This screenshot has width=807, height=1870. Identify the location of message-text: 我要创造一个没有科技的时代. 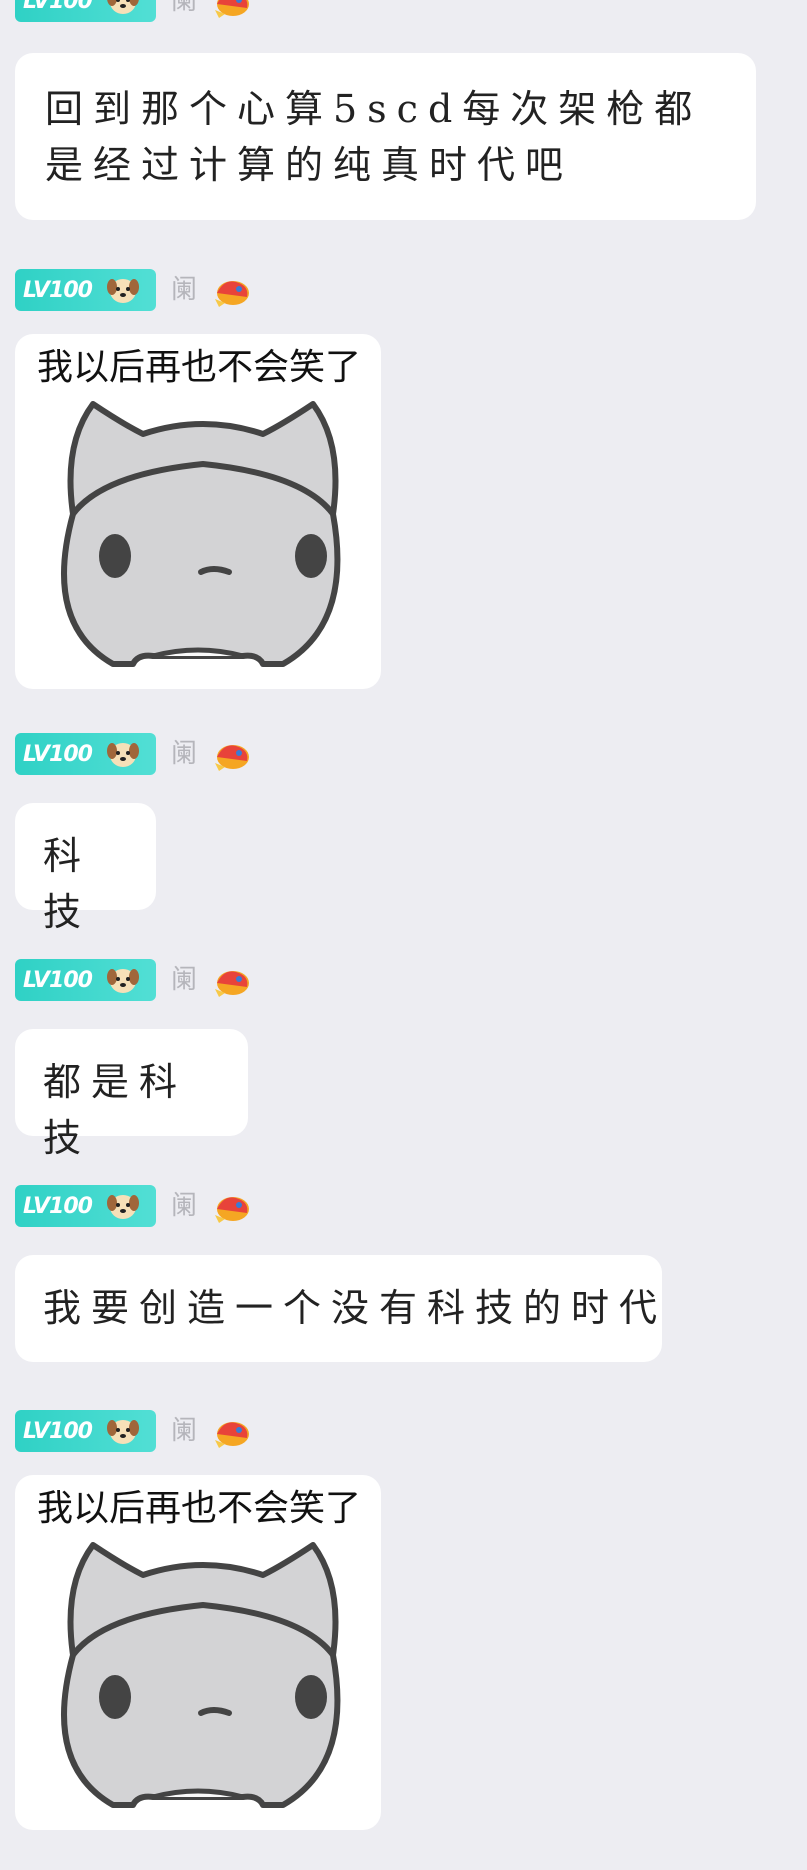
(355, 1308).